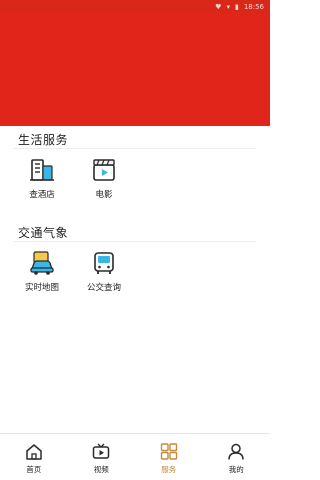 This screenshot has width=320, height=480. What do you see at coordinates (104, 195) in the screenshot?
I see `service-label: 电影` at bounding box center [104, 195].